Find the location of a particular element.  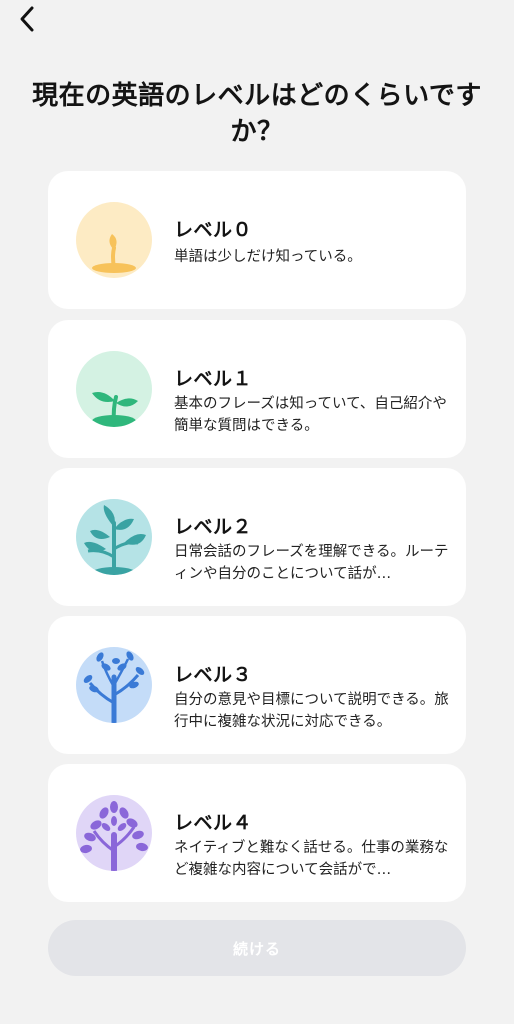

level-title: レベル２ is located at coordinates (213, 527).